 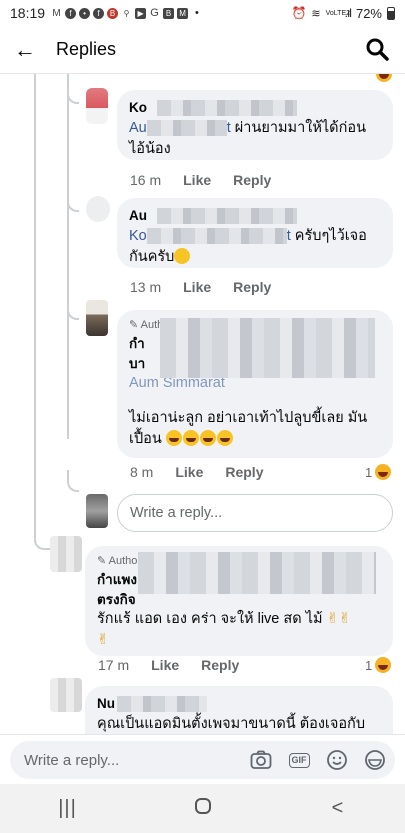 I want to click on thread-line-inner, so click(x=68, y=256).